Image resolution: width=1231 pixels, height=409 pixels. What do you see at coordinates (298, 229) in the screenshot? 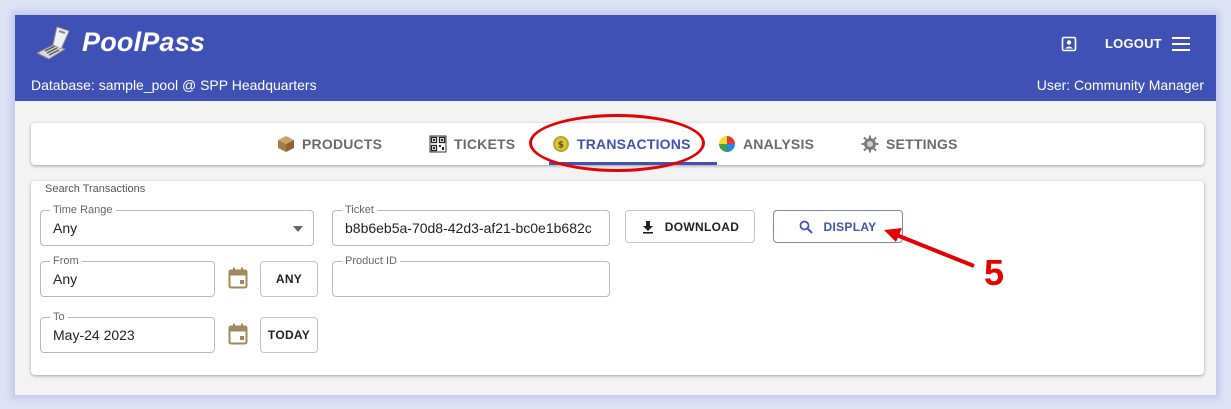
I see `dropdown-caret-icon` at bounding box center [298, 229].